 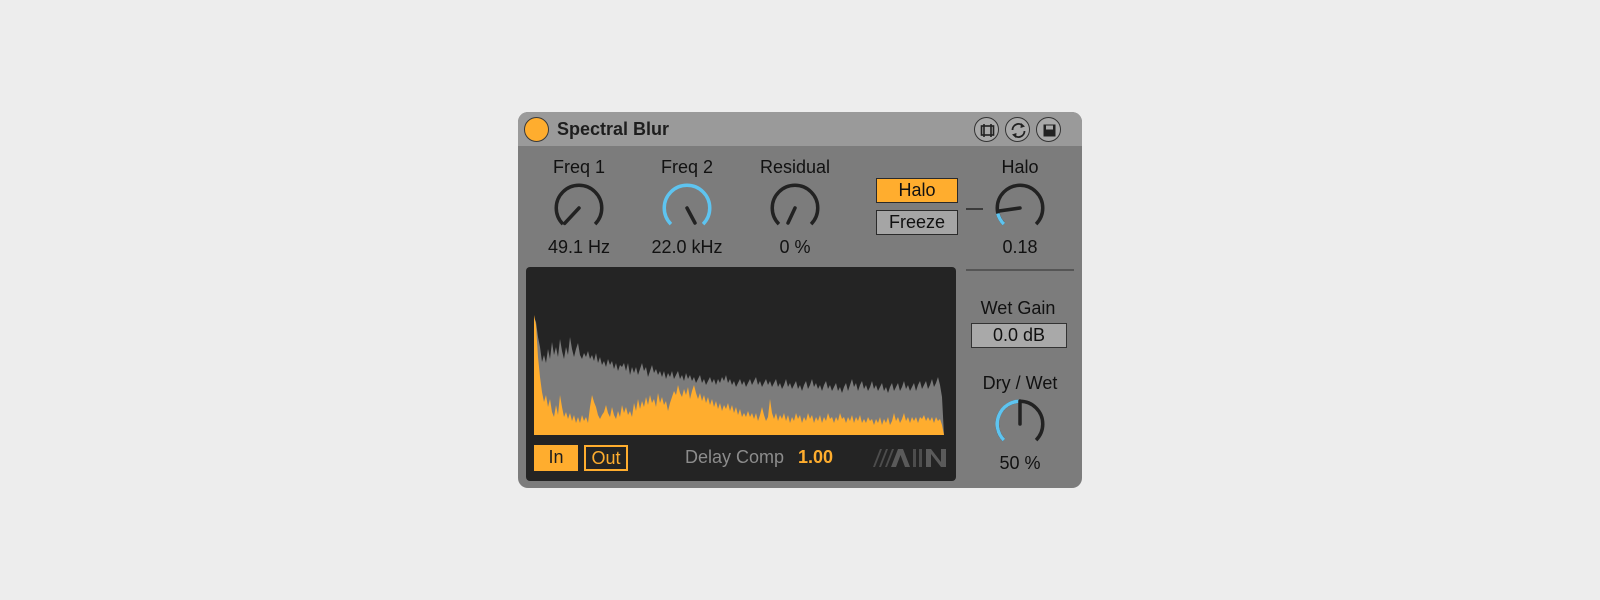 What do you see at coordinates (815, 457) in the screenshot?
I see `delay-comp-value: 1.00` at bounding box center [815, 457].